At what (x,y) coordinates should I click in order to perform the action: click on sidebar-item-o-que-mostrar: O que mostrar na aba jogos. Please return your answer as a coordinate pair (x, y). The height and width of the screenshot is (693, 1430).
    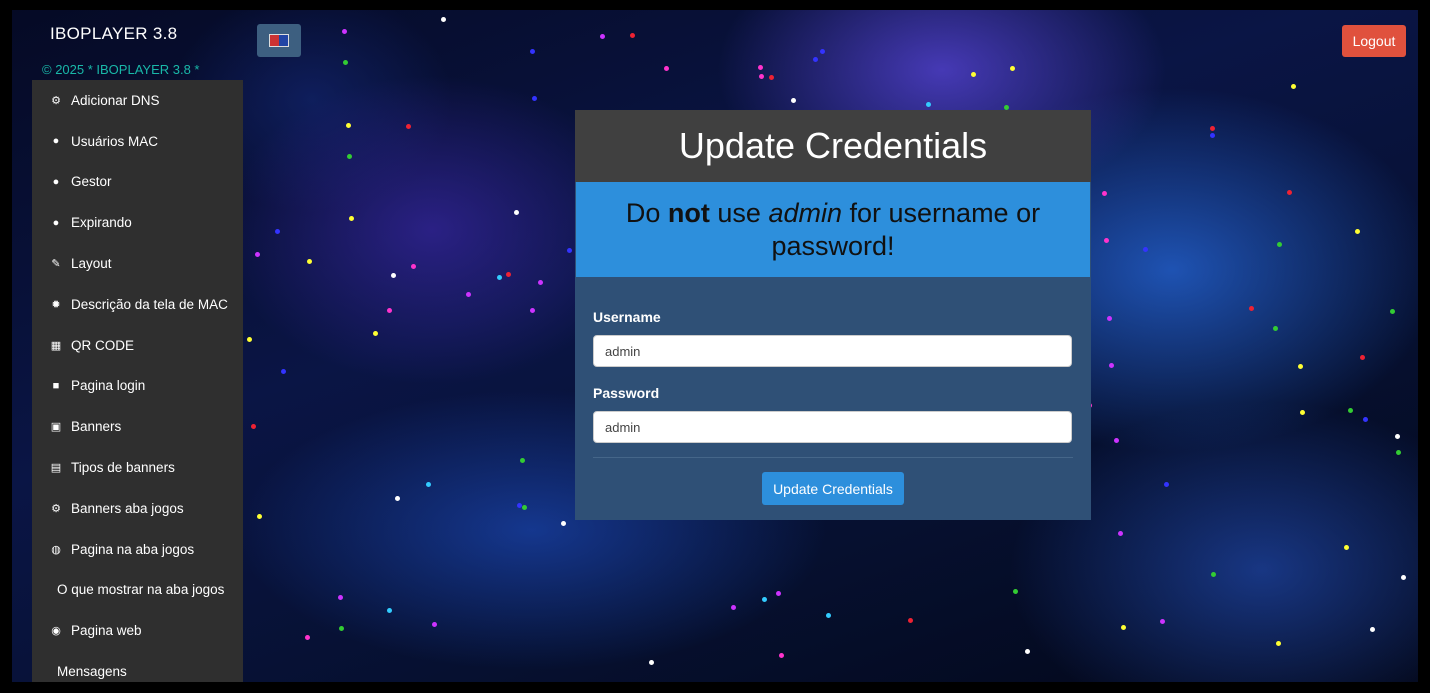
    Looking at the image, I should click on (137, 590).